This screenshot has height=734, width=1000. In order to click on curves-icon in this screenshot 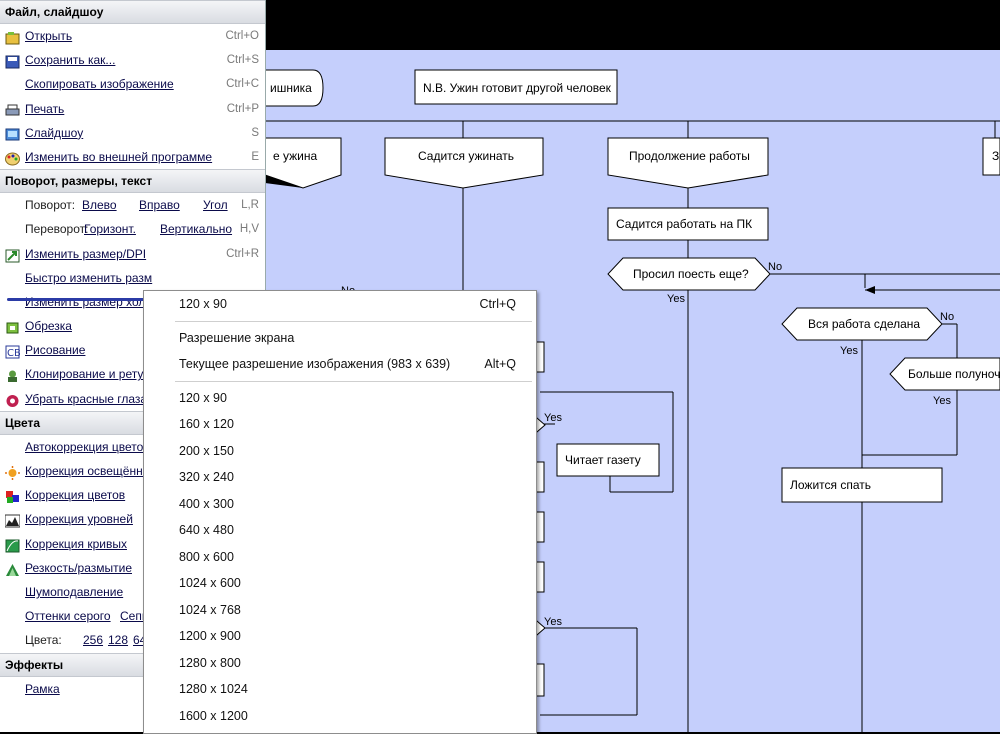, I will do `click(12, 545)`.